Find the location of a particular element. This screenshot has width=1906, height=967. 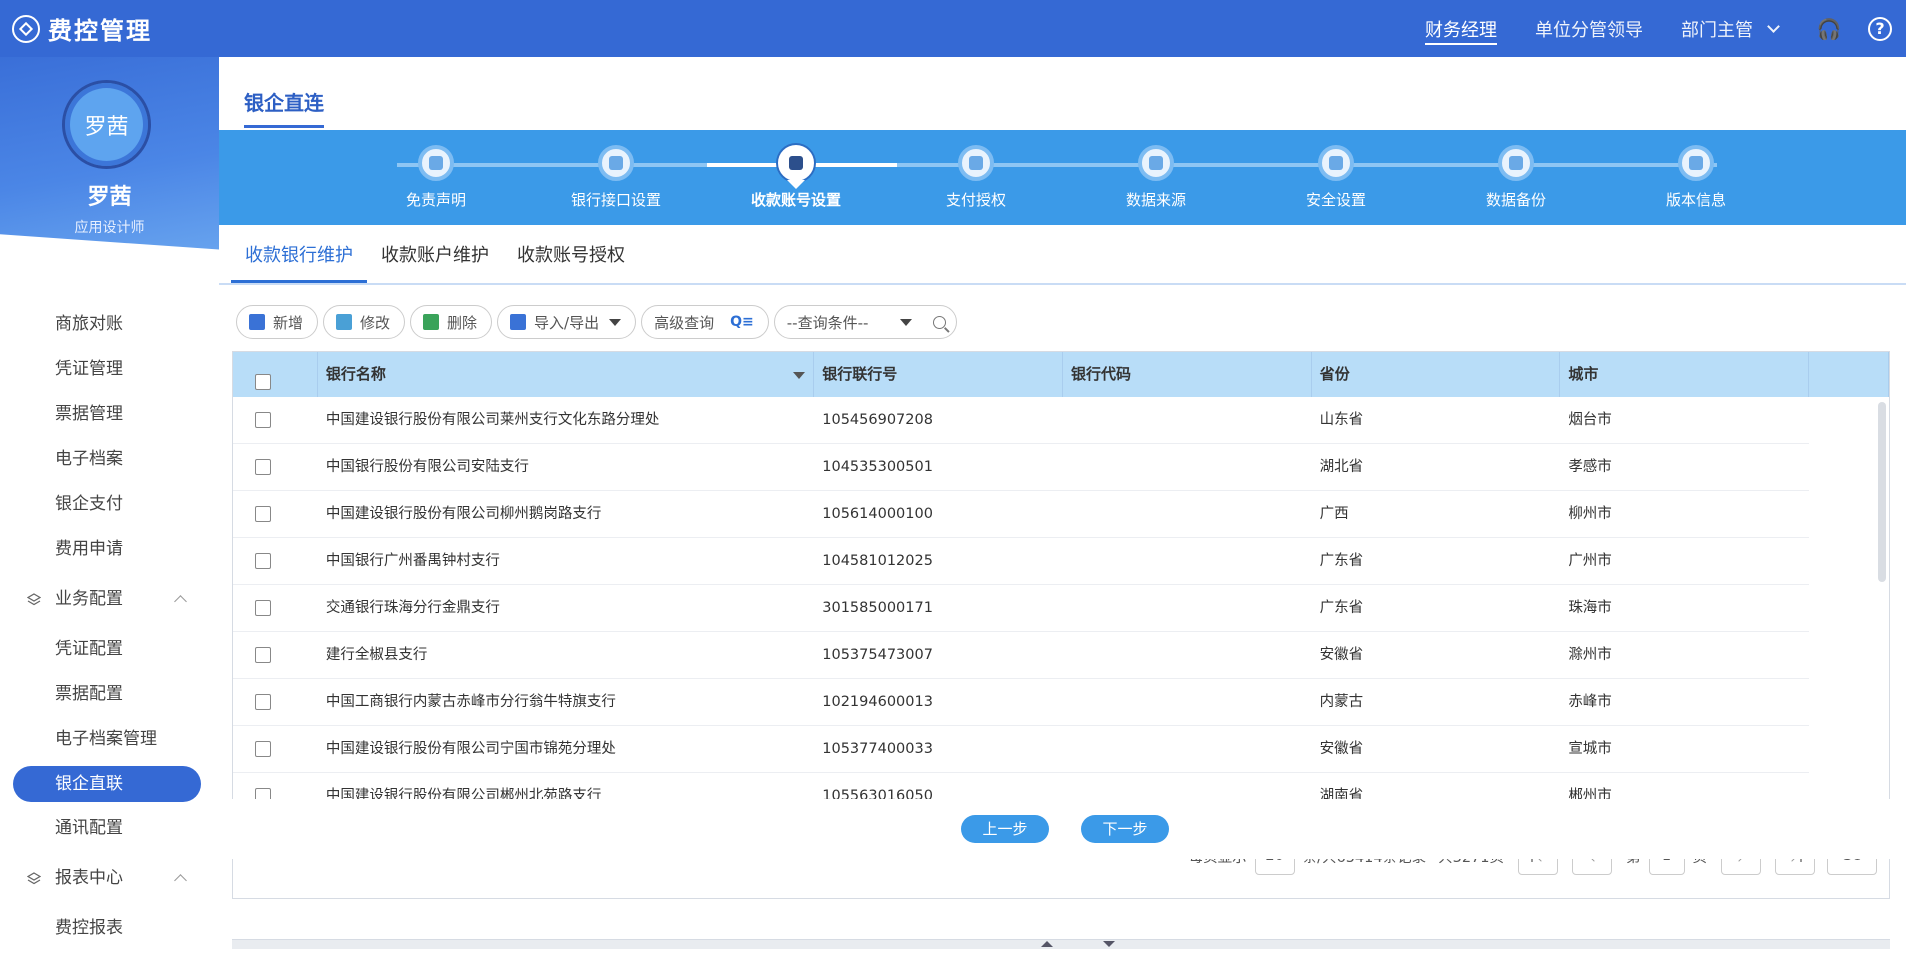

cell-bank-name: 中国建设银行股份有限公司莱州支行文化东路分理处 is located at coordinates (492, 420).